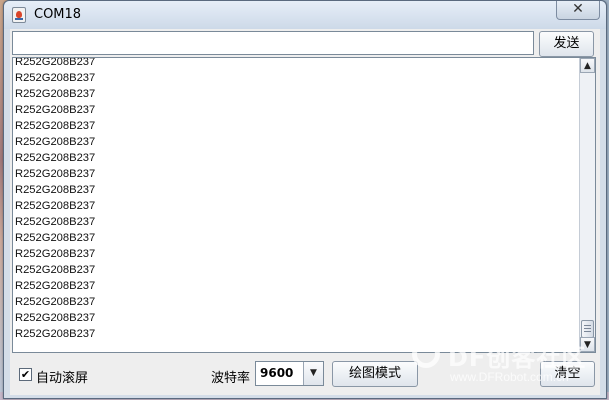 The width and height of the screenshot is (609, 400). I want to click on autoscroll-label: 自动滚屏, so click(62, 378).